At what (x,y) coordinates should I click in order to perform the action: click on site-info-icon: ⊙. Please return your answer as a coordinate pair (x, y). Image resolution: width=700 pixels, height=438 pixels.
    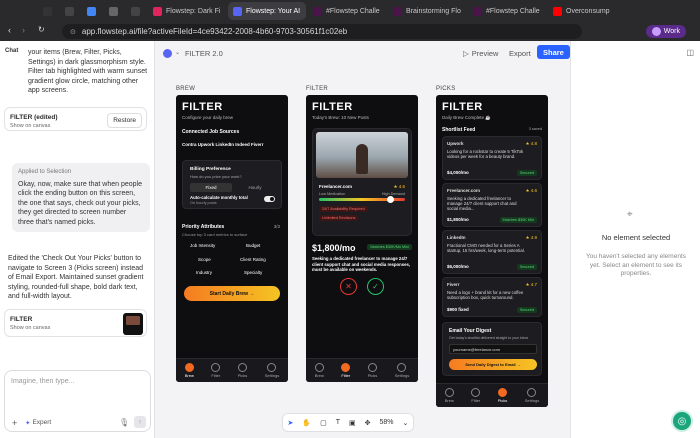
    Looking at the image, I should click on (73, 32).